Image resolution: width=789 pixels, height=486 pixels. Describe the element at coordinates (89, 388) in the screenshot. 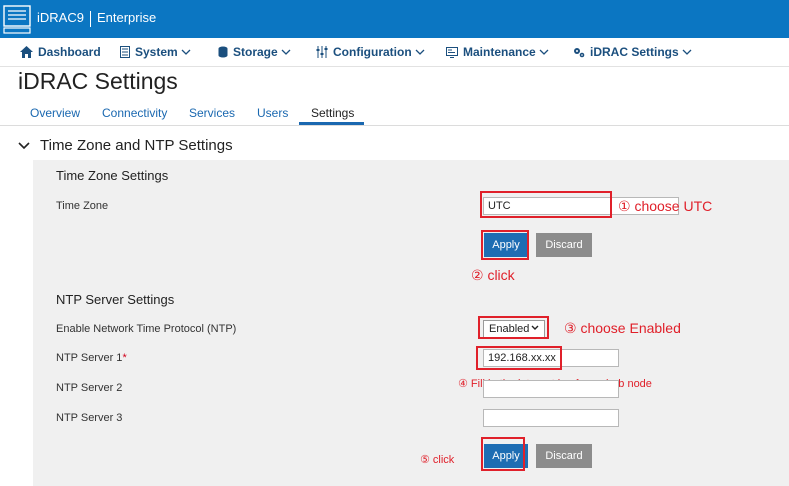

I see `ntp-server2-label: NTP Server 2` at that location.